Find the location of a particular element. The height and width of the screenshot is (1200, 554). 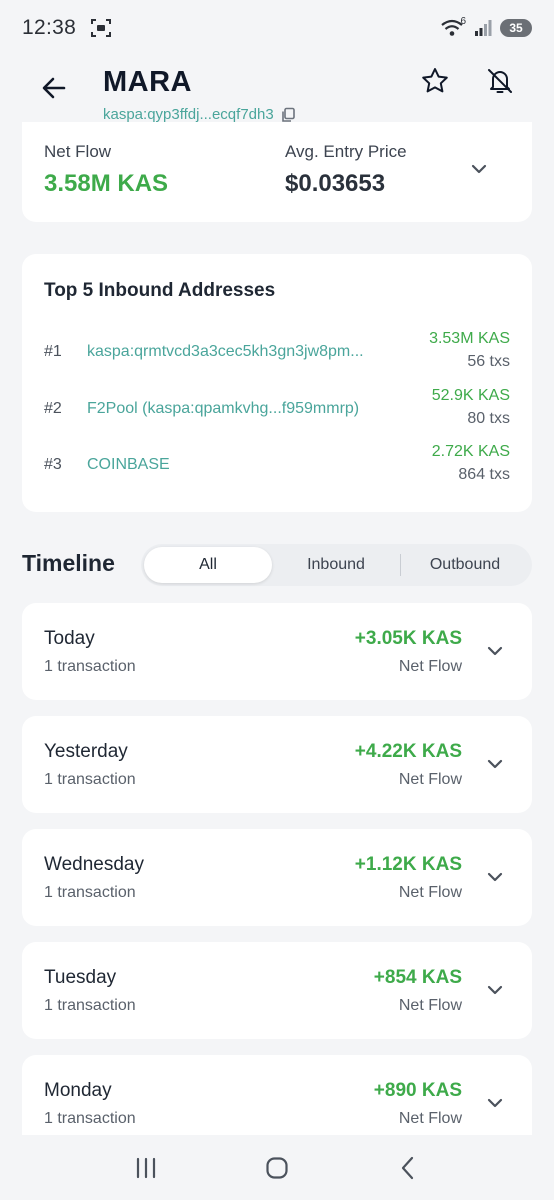

inbound-rank: #3 is located at coordinates (53, 464).